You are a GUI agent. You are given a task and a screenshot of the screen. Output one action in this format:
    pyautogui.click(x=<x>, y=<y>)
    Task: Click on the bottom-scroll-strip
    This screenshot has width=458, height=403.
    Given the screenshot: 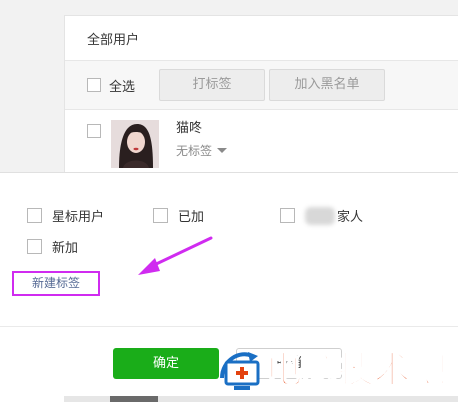 What is the action you would take?
    pyautogui.click(x=261, y=399)
    